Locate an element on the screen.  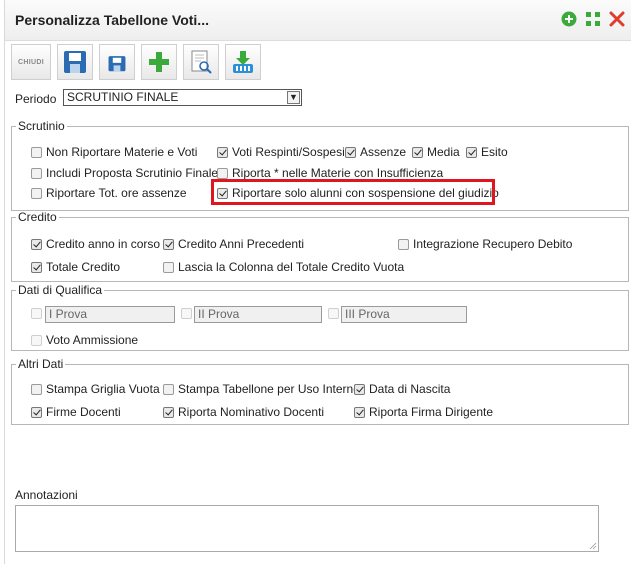
uso-interno-checkbox: Stampa Tabellone per Uso Interno is located at coordinates (261, 389).